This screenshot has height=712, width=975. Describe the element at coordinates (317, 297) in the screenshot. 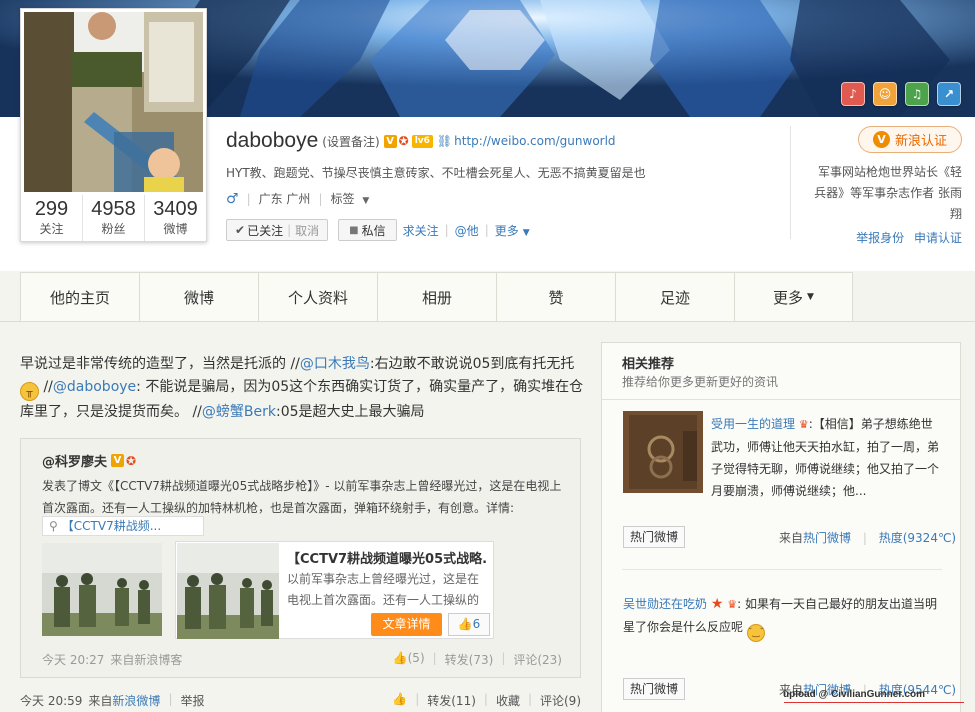

I see `tab-profile: 个人资料` at that location.